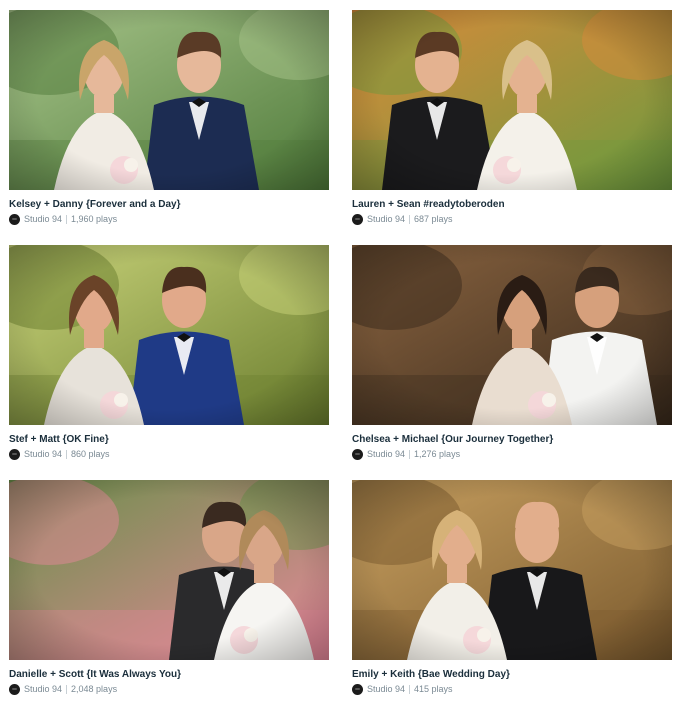  What do you see at coordinates (512, 689) in the screenshot?
I see `video-meta: Studio 94 415 plays` at bounding box center [512, 689].